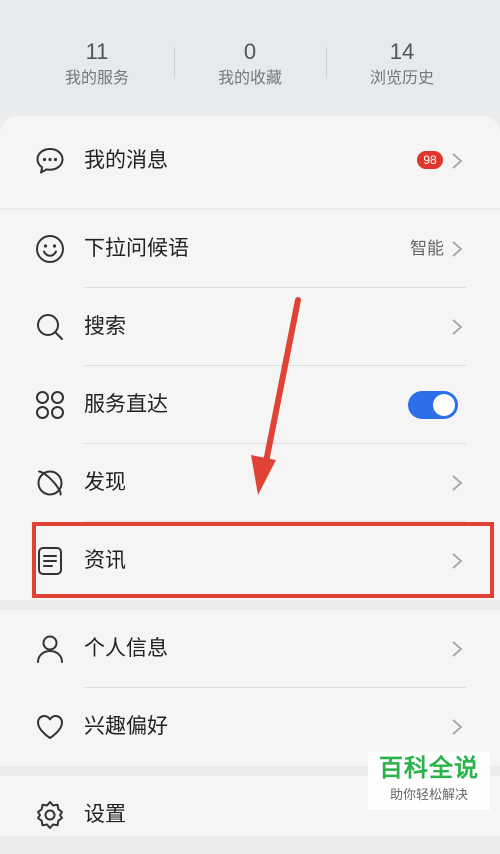 The height and width of the screenshot is (854, 500). Describe the element at coordinates (50, 161) in the screenshot. I see `chat-bubble-icon` at that location.